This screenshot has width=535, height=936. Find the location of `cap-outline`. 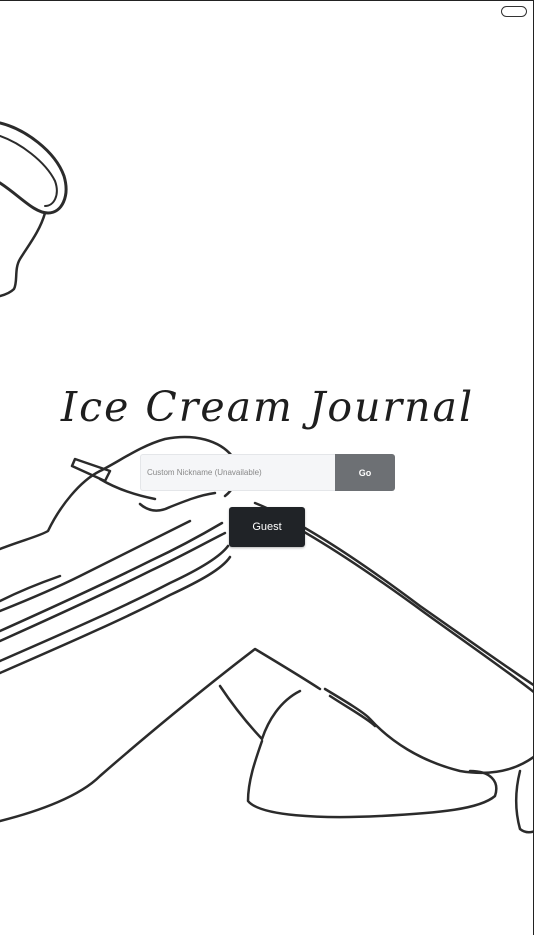

cap-outline is located at coordinates (34, 168).